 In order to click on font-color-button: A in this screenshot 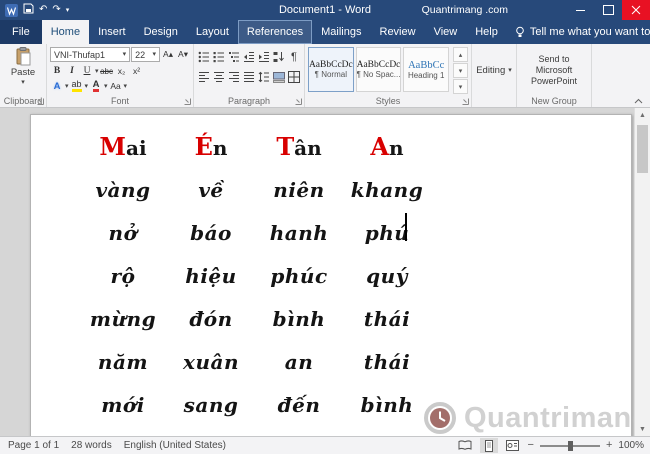, I will do `click(96, 86)`.